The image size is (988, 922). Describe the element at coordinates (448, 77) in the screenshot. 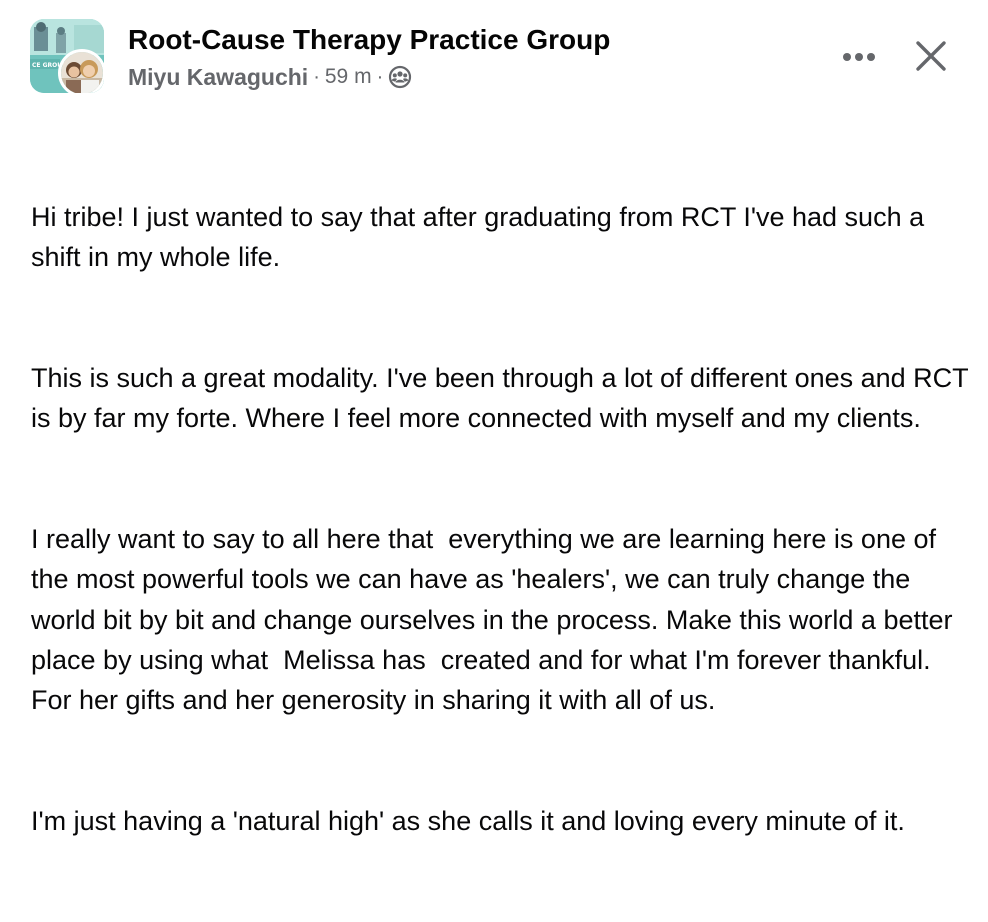

I see `post-subline: Miyu Kawaguchi · 59 m ·` at that location.